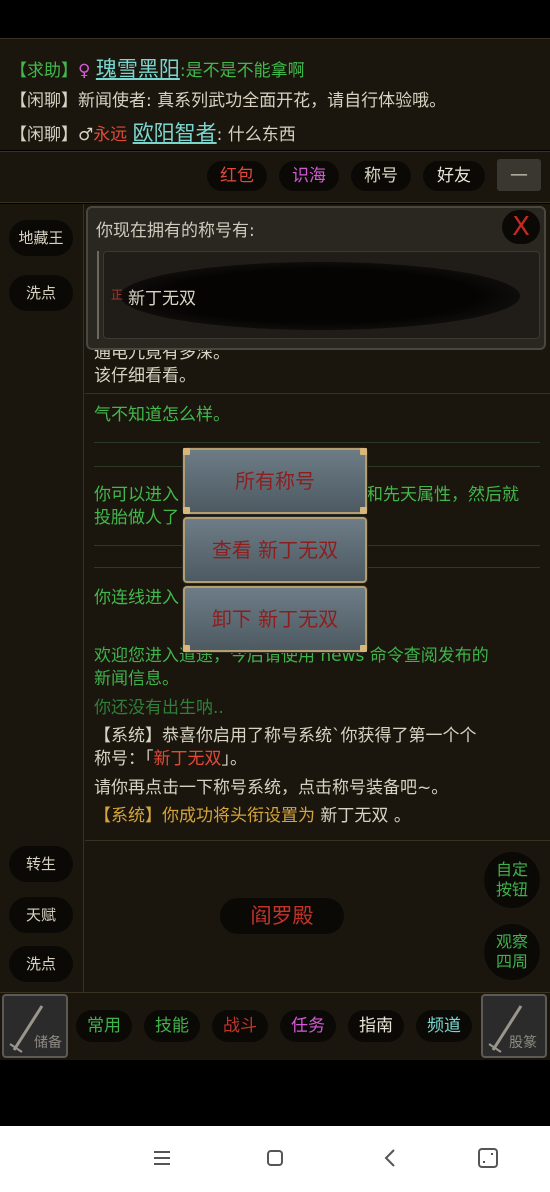 Image resolution: width=550 pixels, height=1192 pixels. What do you see at coordinates (136, 598) in the screenshot?
I see `log-line: 你连线进入` at bounding box center [136, 598].